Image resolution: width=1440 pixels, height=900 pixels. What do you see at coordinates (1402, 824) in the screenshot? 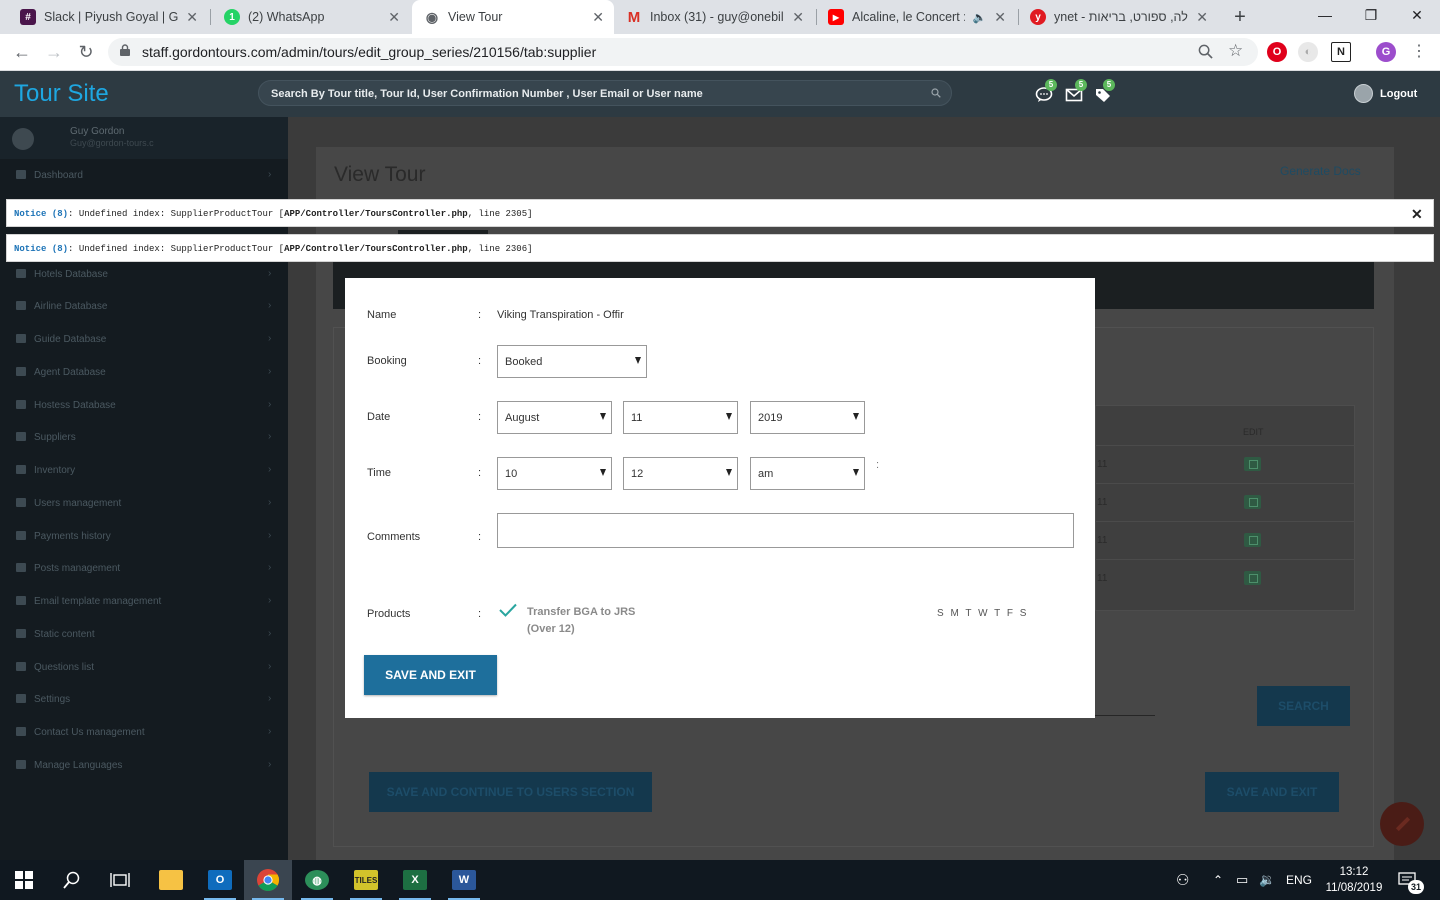
I see `pencil-icon` at bounding box center [1402, 824].